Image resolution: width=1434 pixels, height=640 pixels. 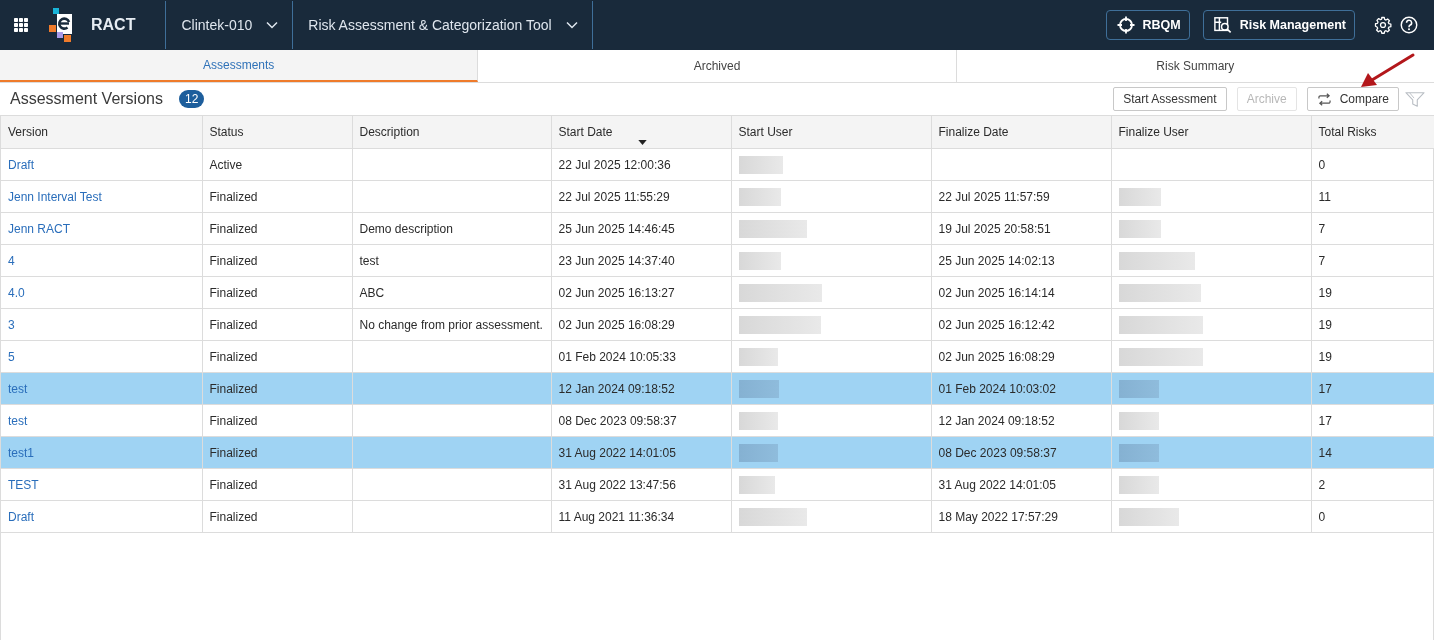 I want to click on table-row: 4 Finalized test 23 Jun 2025 14:37:40 25 Jun 2025 14:02:13 7, so click(x=717, y=260).